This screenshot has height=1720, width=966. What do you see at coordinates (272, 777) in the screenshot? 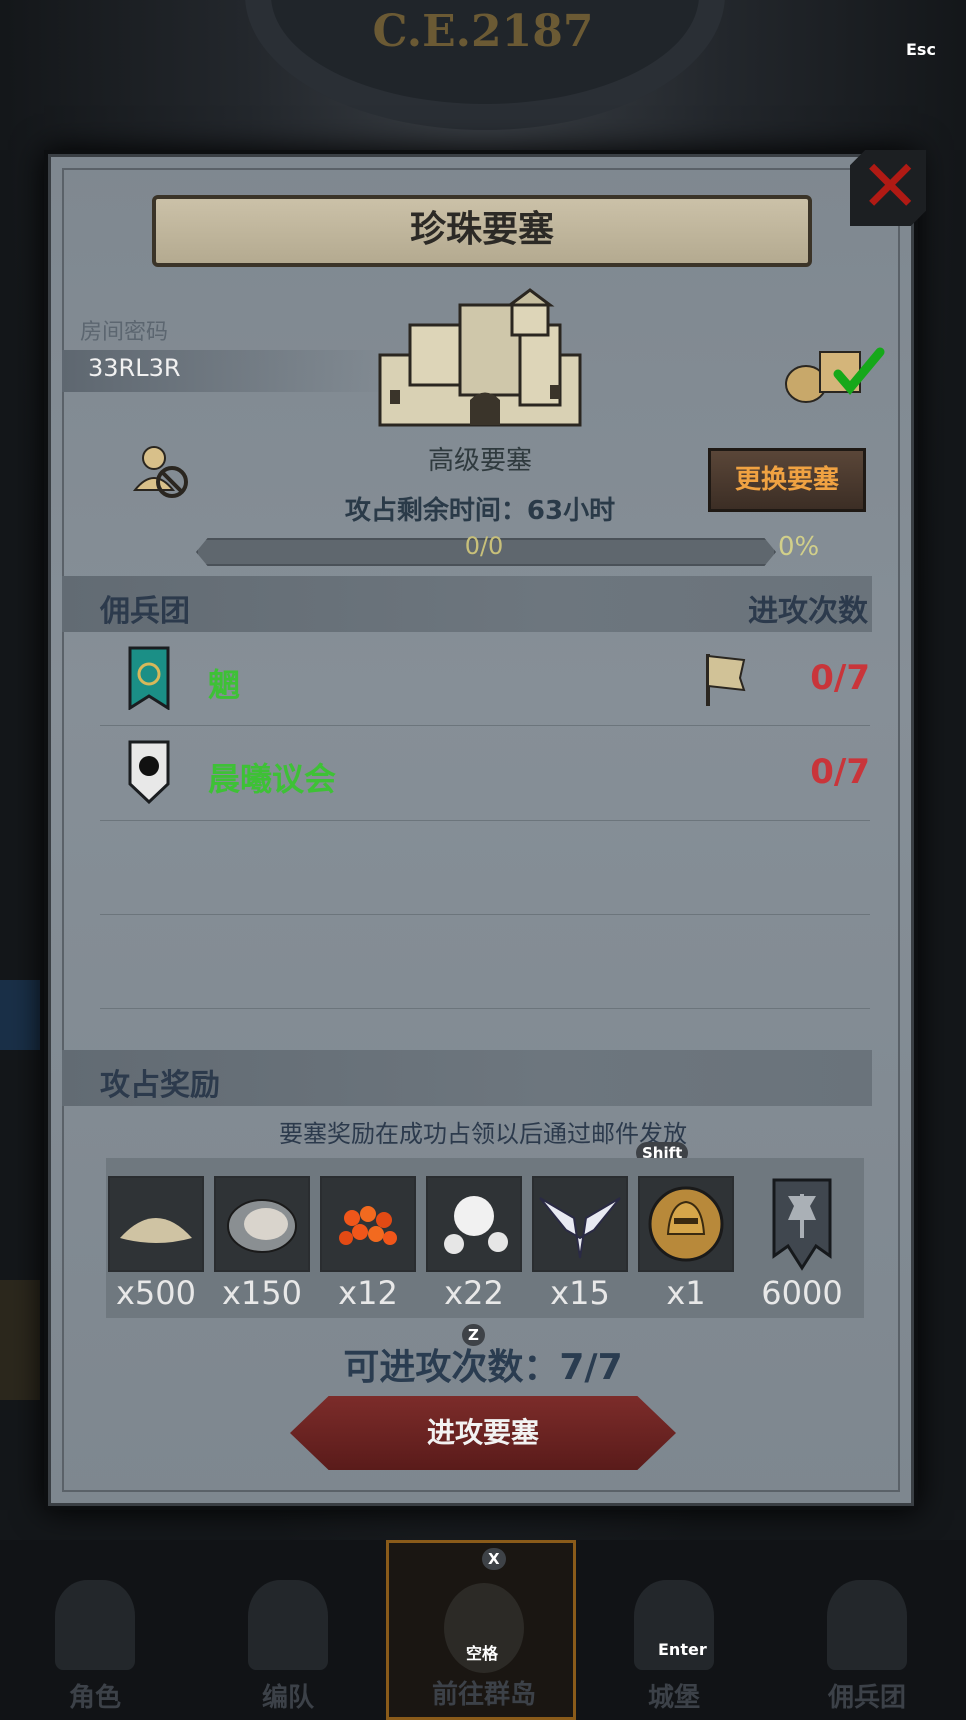
I see `guild-name: 晨曦议会` at bounding box center [272, 777].